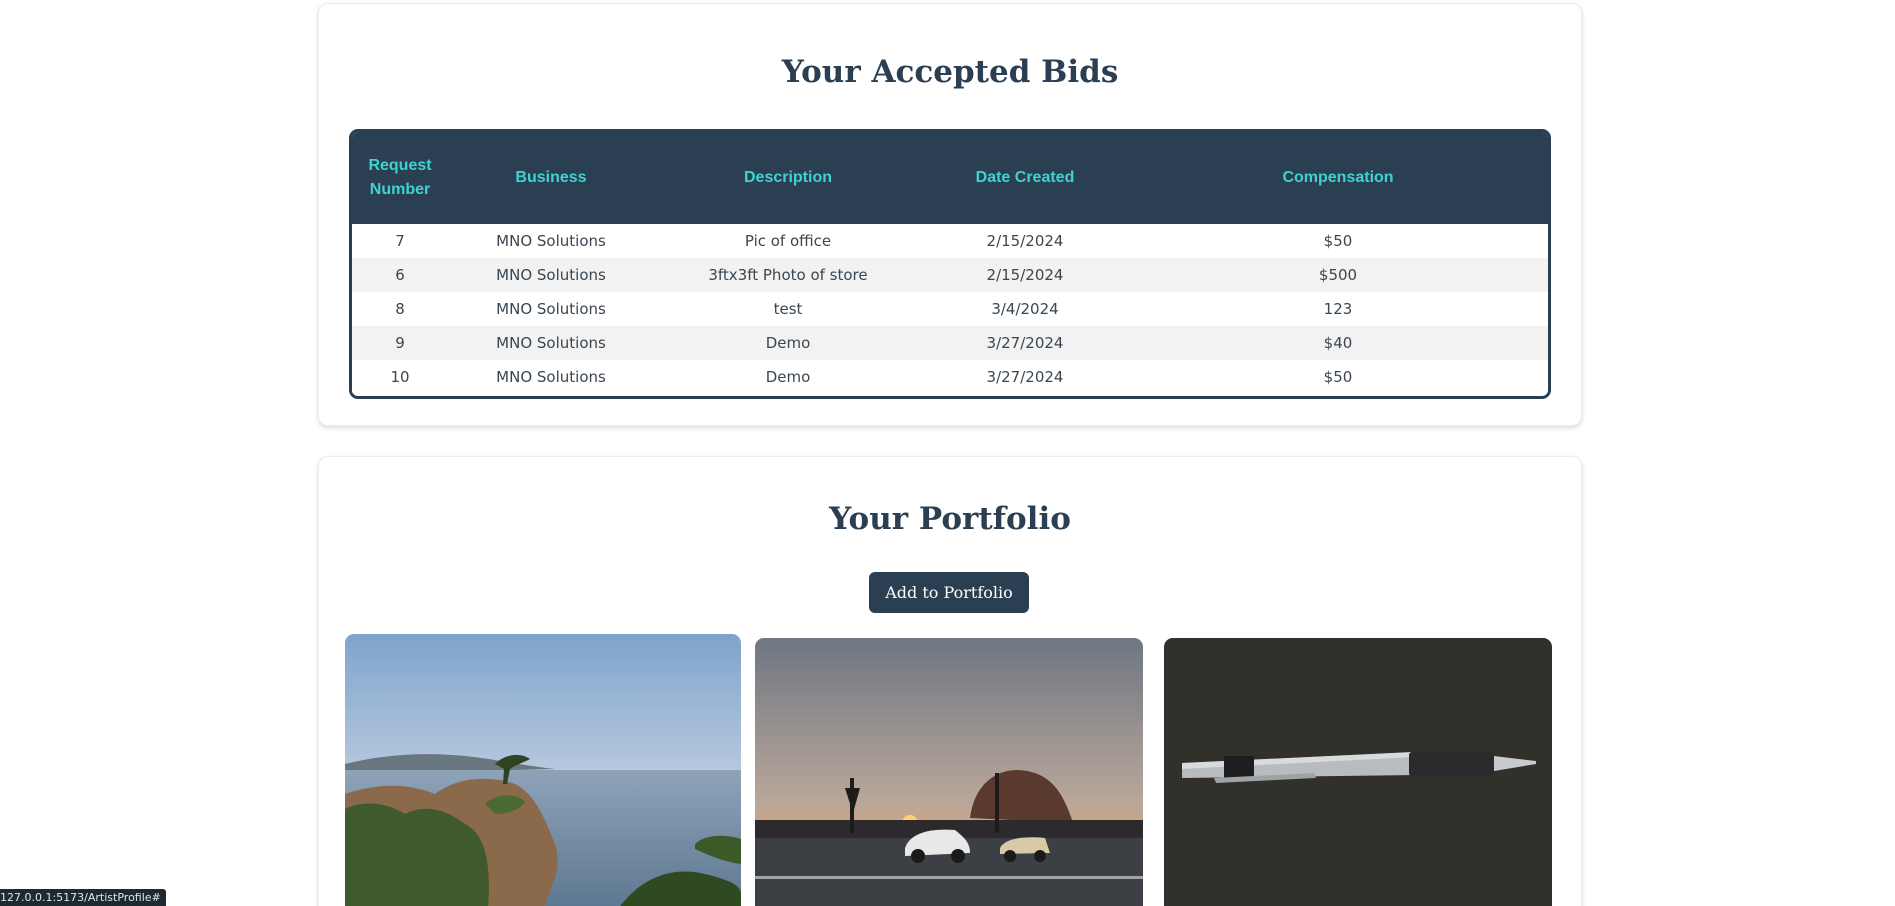 The width and height of the screenshot is (1895, 906). Describe the element at coordinates (400, 241) in the screenshot. I see `cell-request-number: 7` at that location.